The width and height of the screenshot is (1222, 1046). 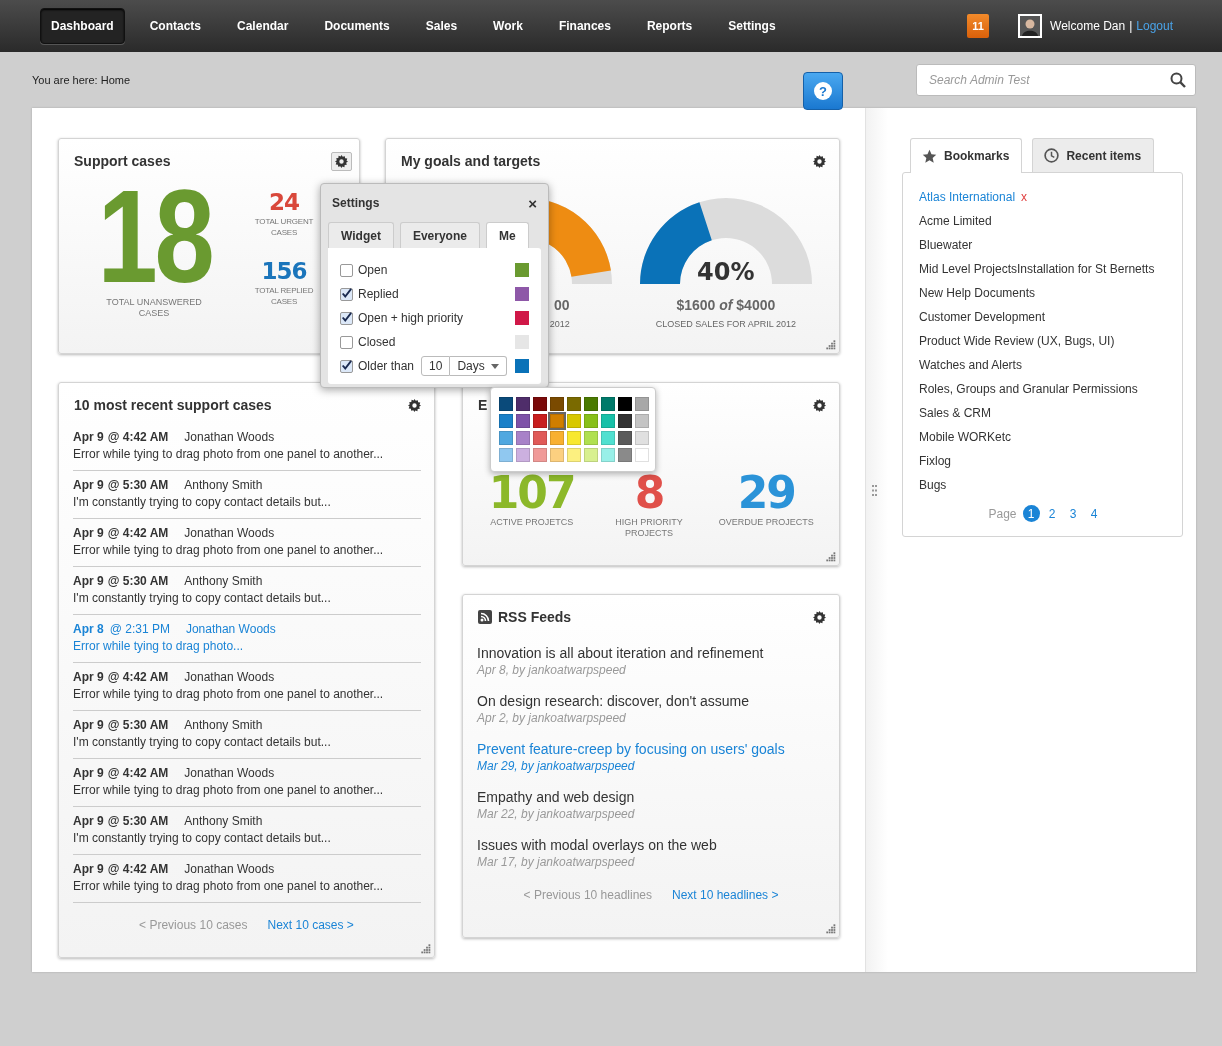 I want to click on settings-button, so click(x=341, y=161).